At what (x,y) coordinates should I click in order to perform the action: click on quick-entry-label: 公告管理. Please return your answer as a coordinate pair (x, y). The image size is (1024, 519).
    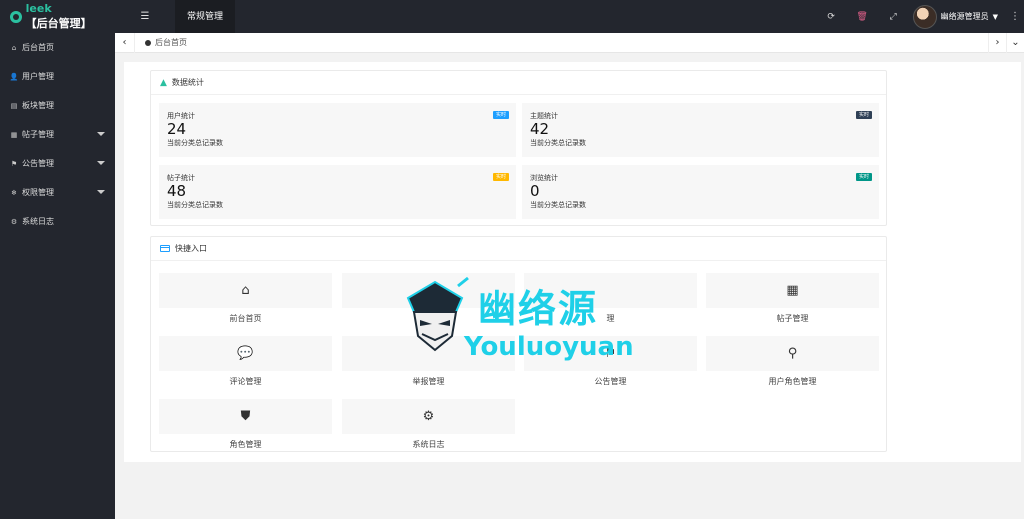
    Looking at the image, I should click on (610, 381).